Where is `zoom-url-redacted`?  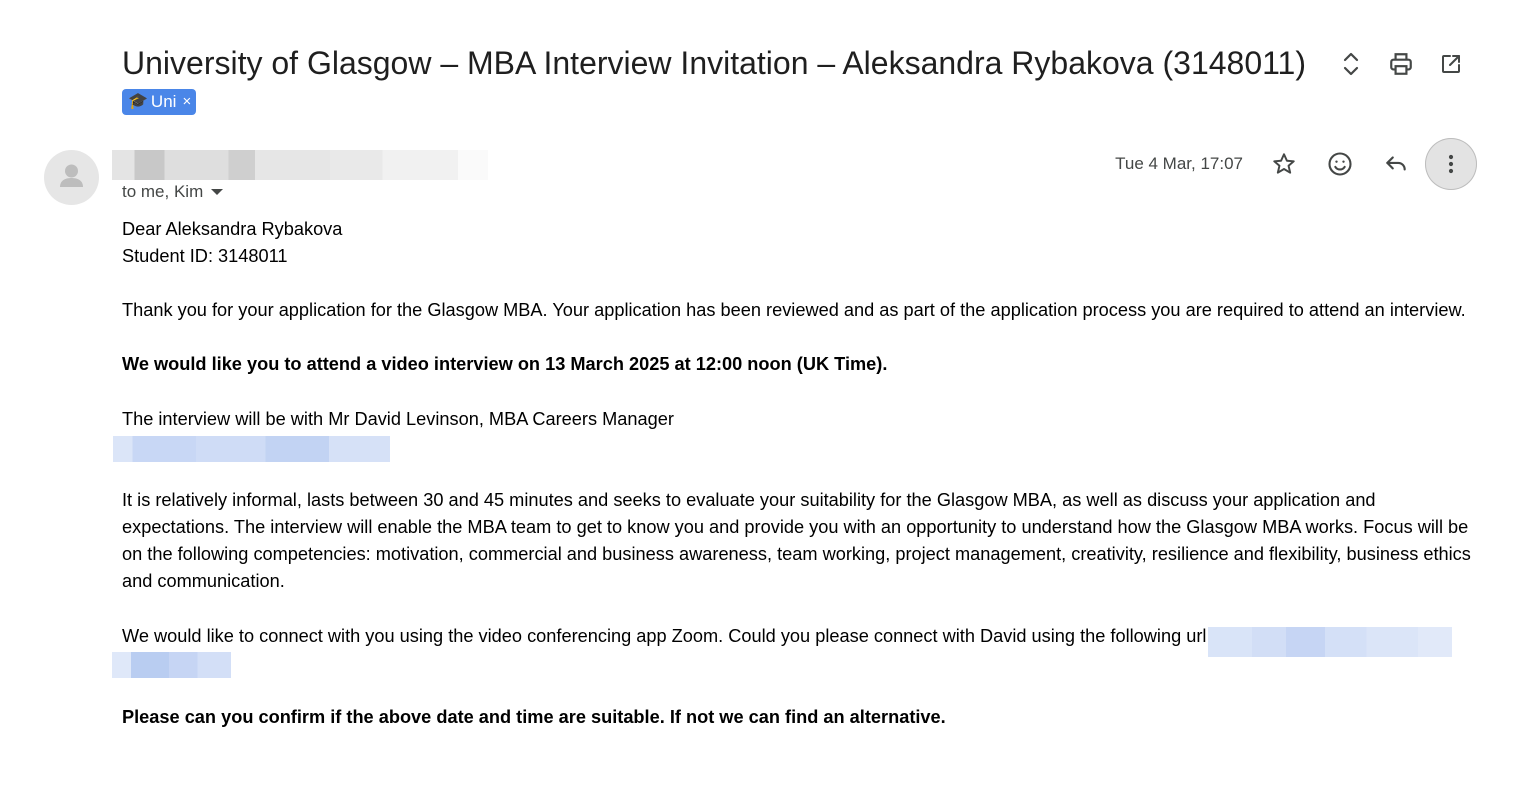 zoom-url-redacted is located at coordinates (1330, 642).